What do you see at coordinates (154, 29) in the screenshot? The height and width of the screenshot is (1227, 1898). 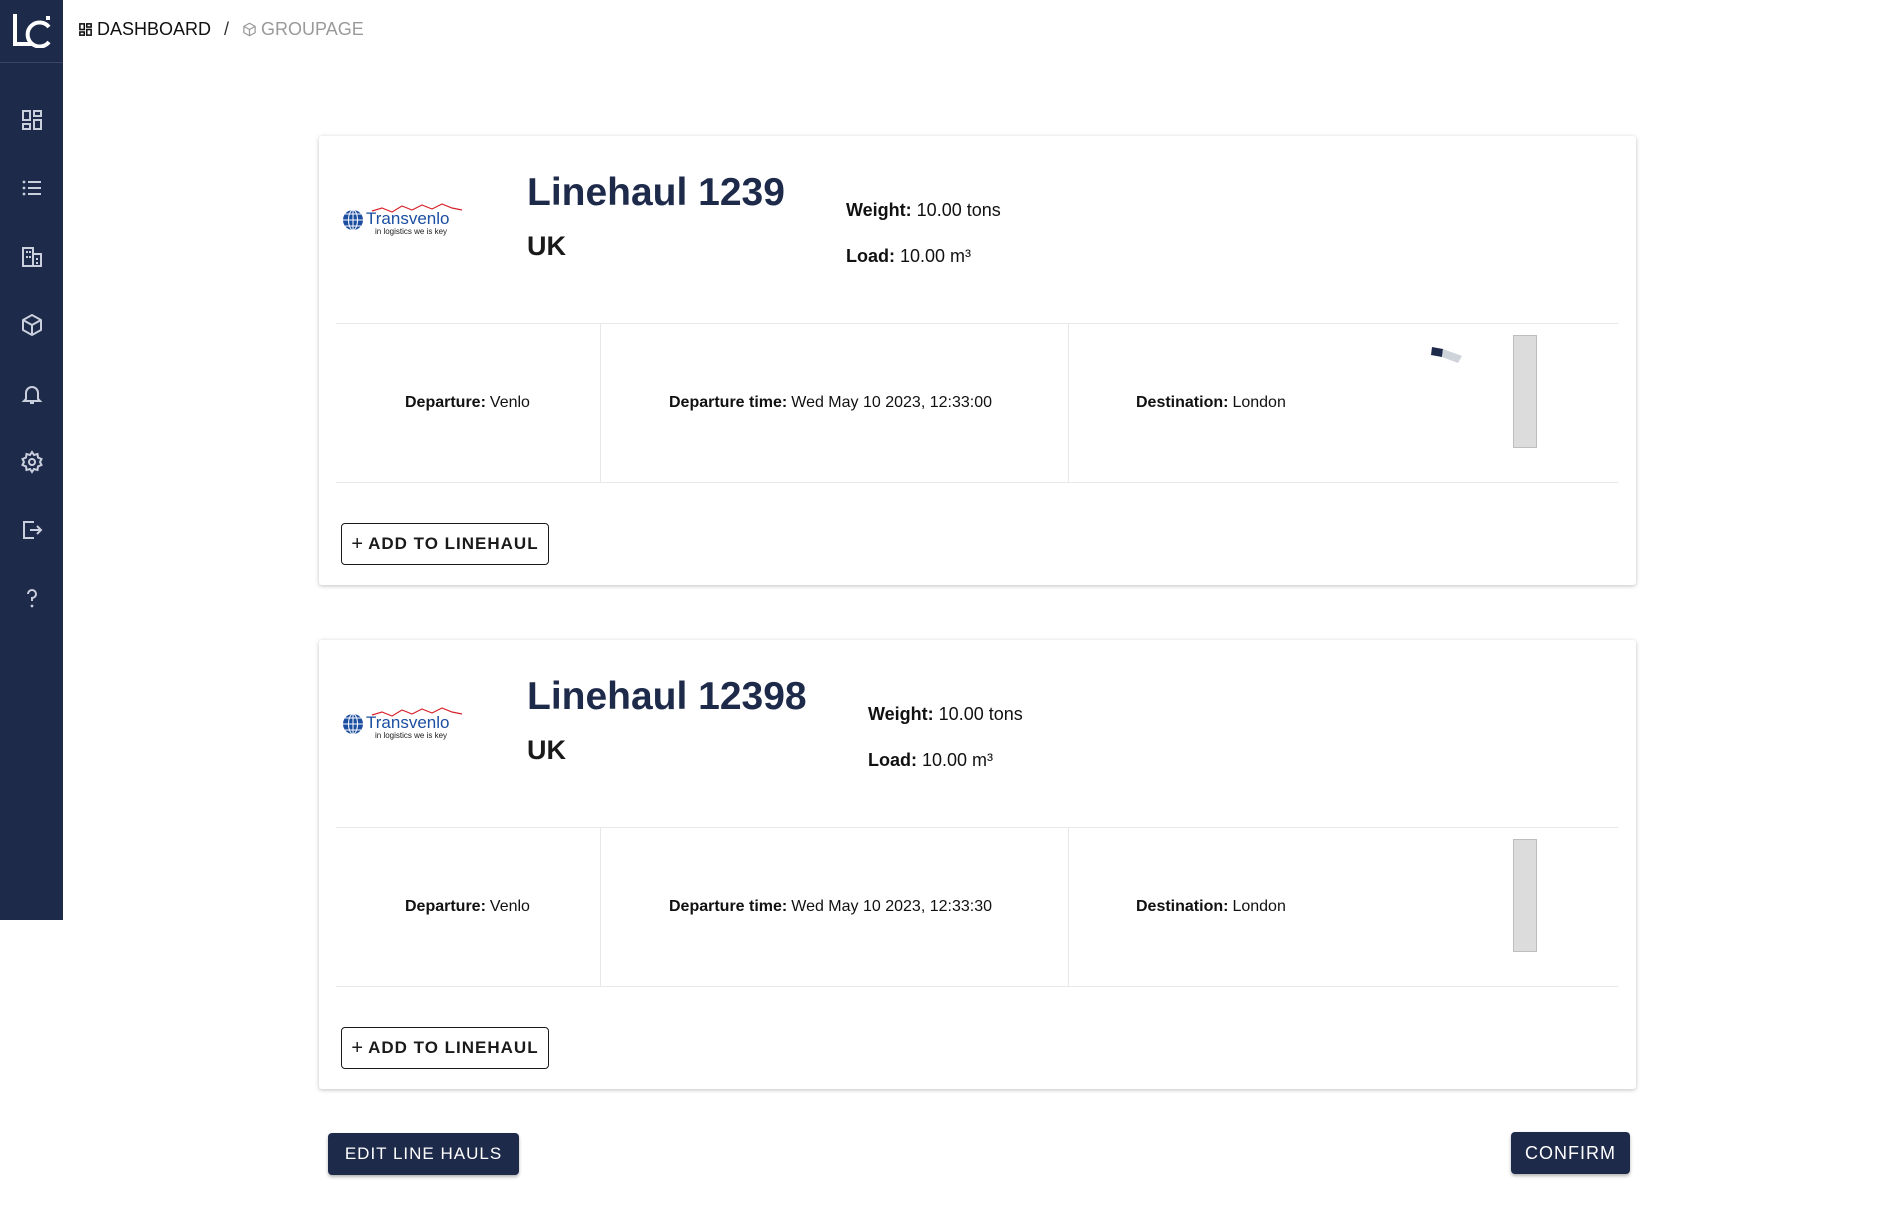 I see `breadcrumb-dashboard-label: DASHBOARD` at bounding box center [154, 29].